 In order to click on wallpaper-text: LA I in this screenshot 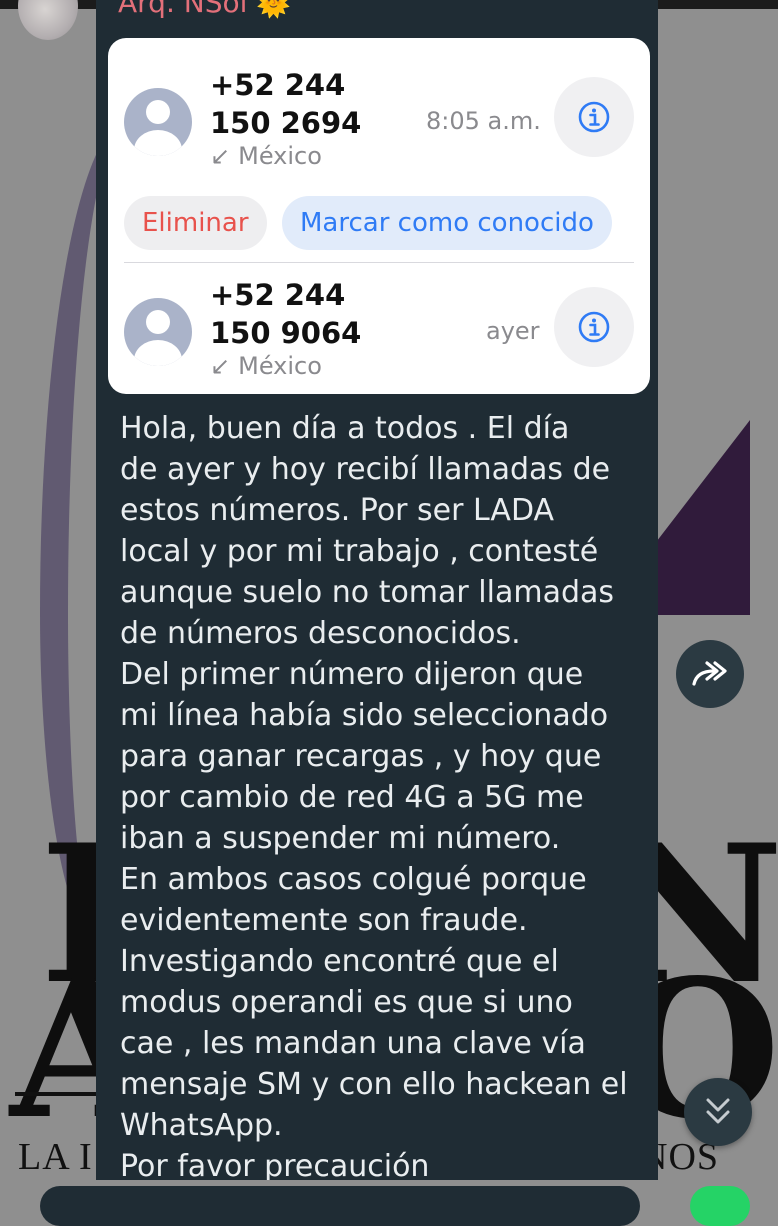, I will do `click(55, 1157)`.